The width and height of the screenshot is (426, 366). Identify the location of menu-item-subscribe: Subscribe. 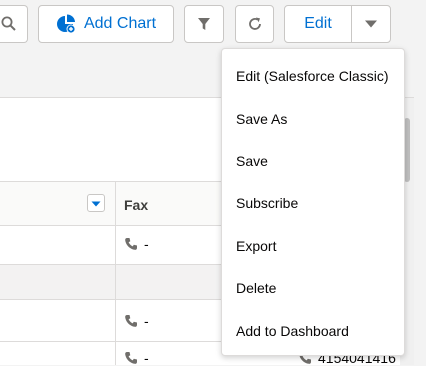
(313, 203).